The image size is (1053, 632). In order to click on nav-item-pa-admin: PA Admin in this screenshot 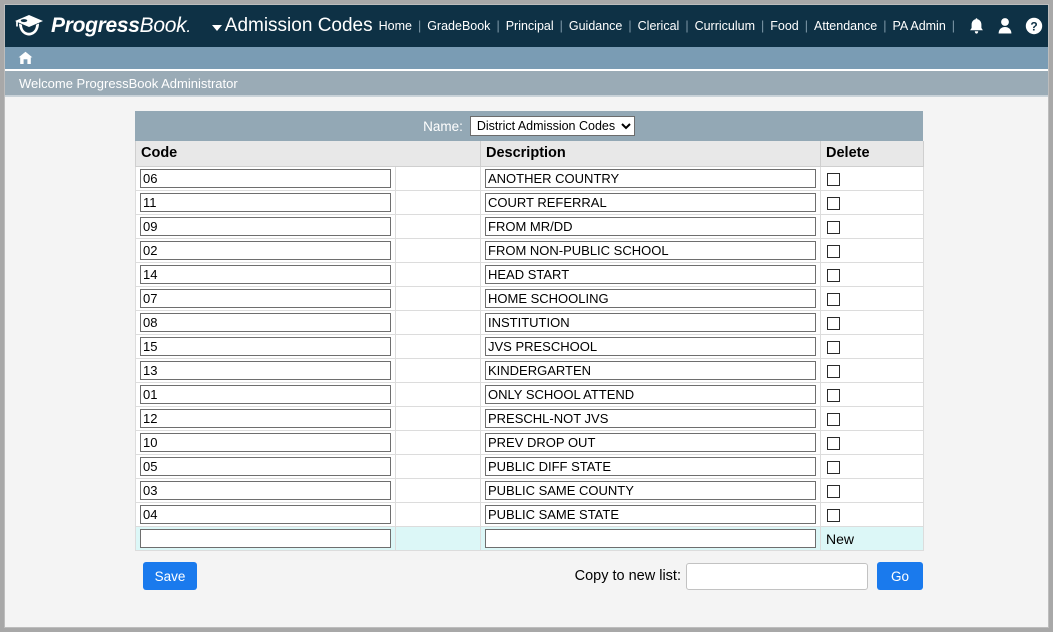, I will do `click(919, 26)`.